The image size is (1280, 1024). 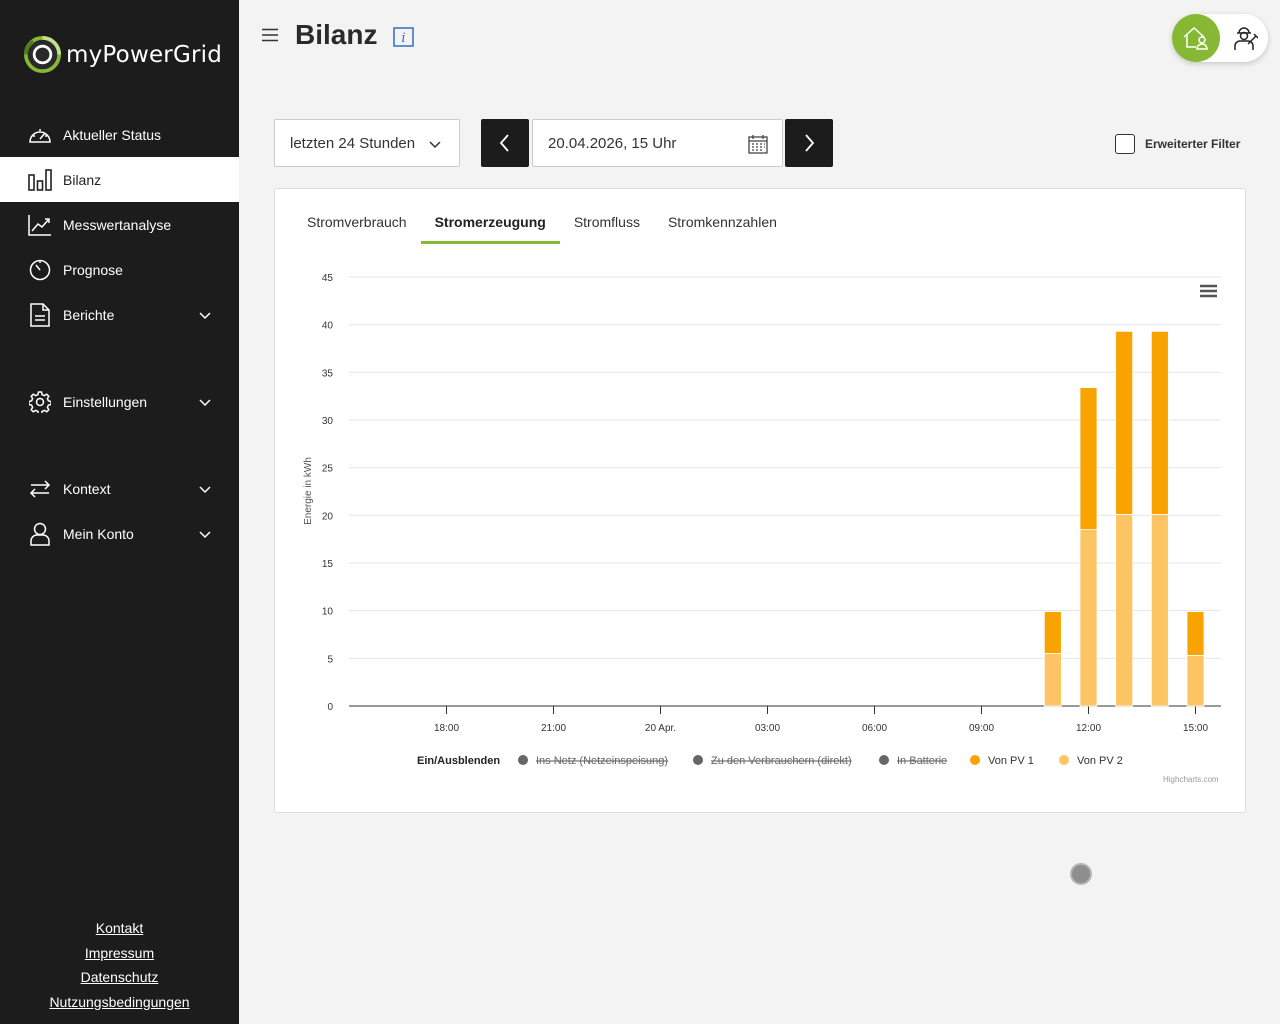 I want to click on sidebar-item-label: Berichte, so click(x=89, y=314).